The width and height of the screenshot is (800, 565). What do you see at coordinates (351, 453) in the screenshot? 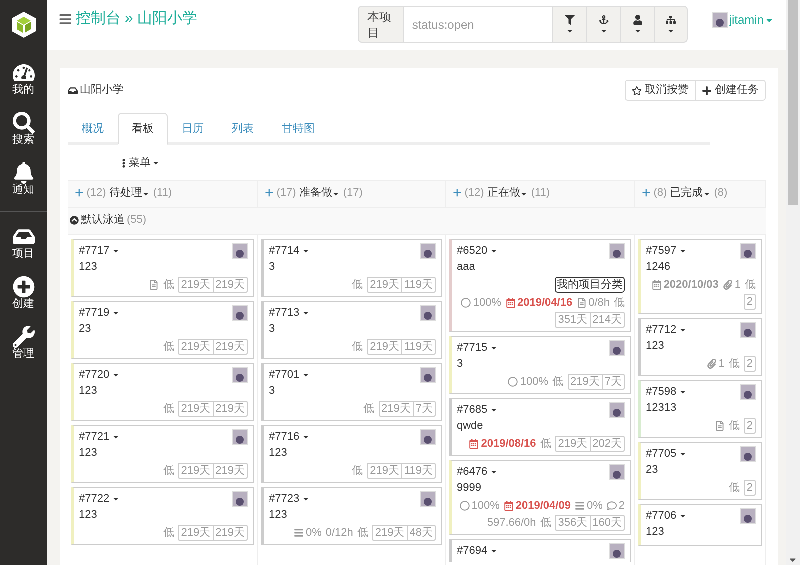
I see `task-card: #7716 123 低 219天 119天` at bounding box center [351, 453].